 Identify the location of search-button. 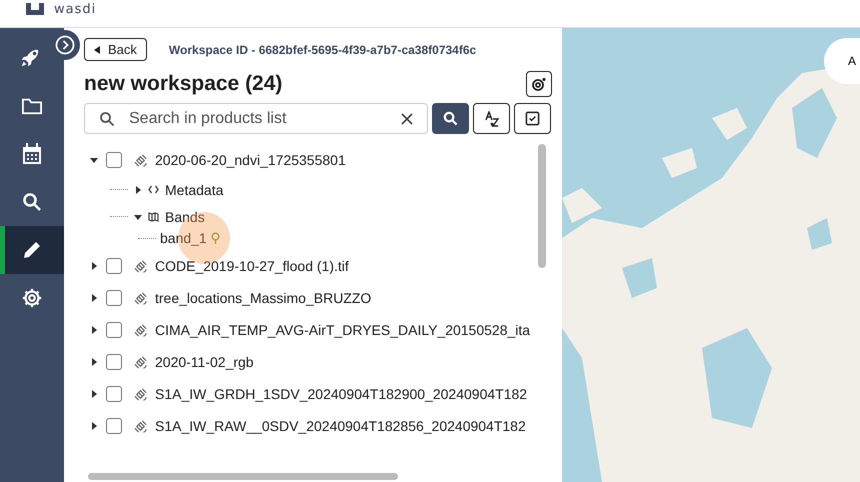
(450, 118).